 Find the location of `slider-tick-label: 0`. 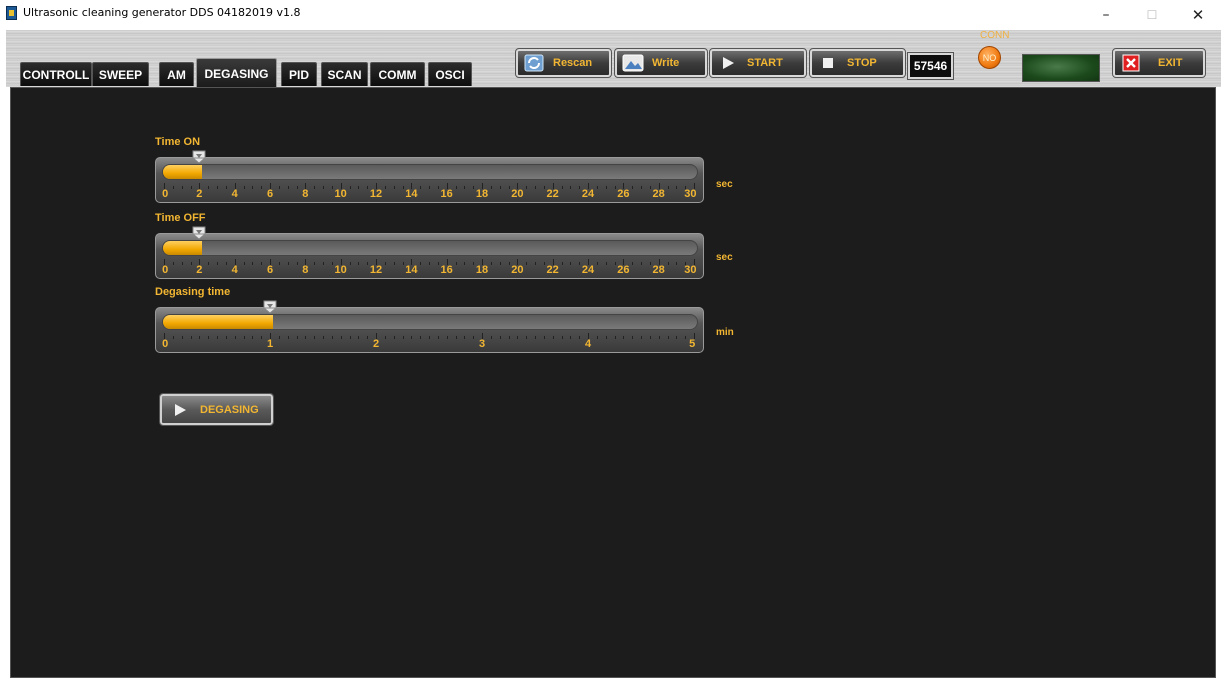

slider-tick-label: 0 is located at coordinates (165, 344).